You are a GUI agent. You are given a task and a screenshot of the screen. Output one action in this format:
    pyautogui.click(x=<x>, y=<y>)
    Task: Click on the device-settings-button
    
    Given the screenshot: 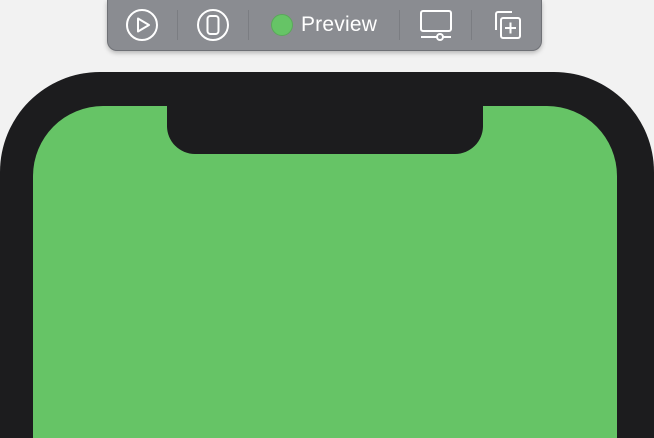 What is the action you would take?
    pyautogui.click(x=436, y=25)
    